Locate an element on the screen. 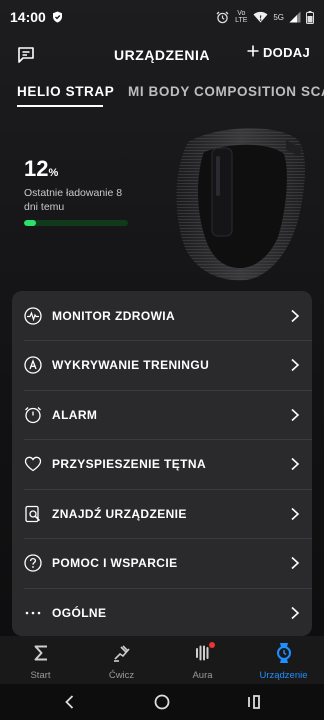 This screenshot has width=324, height=720. watch-icon is located at coordinates (284, 653).